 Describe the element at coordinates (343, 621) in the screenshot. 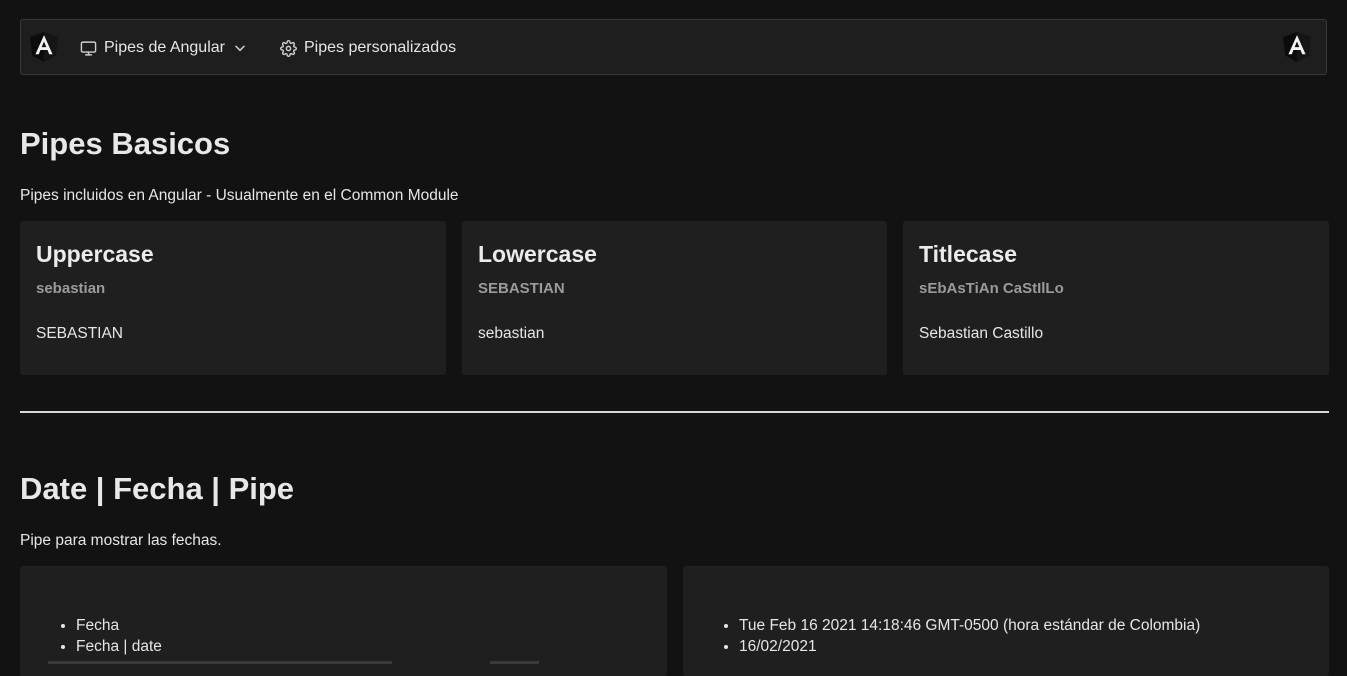

I see `date-left-card: Fecha Fecha | date` at that location.